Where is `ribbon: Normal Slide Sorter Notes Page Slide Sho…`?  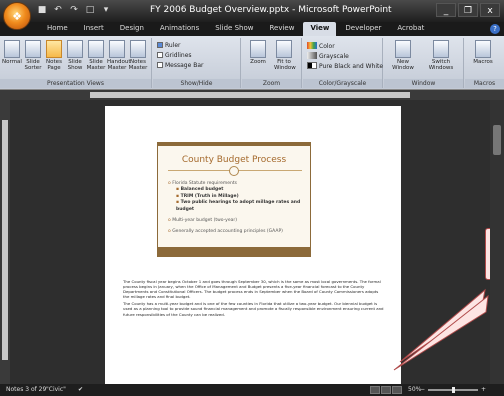 ribbon: Normal Slide Sorter Notes Page Slide Sho… is located at coordinates (252, 63).